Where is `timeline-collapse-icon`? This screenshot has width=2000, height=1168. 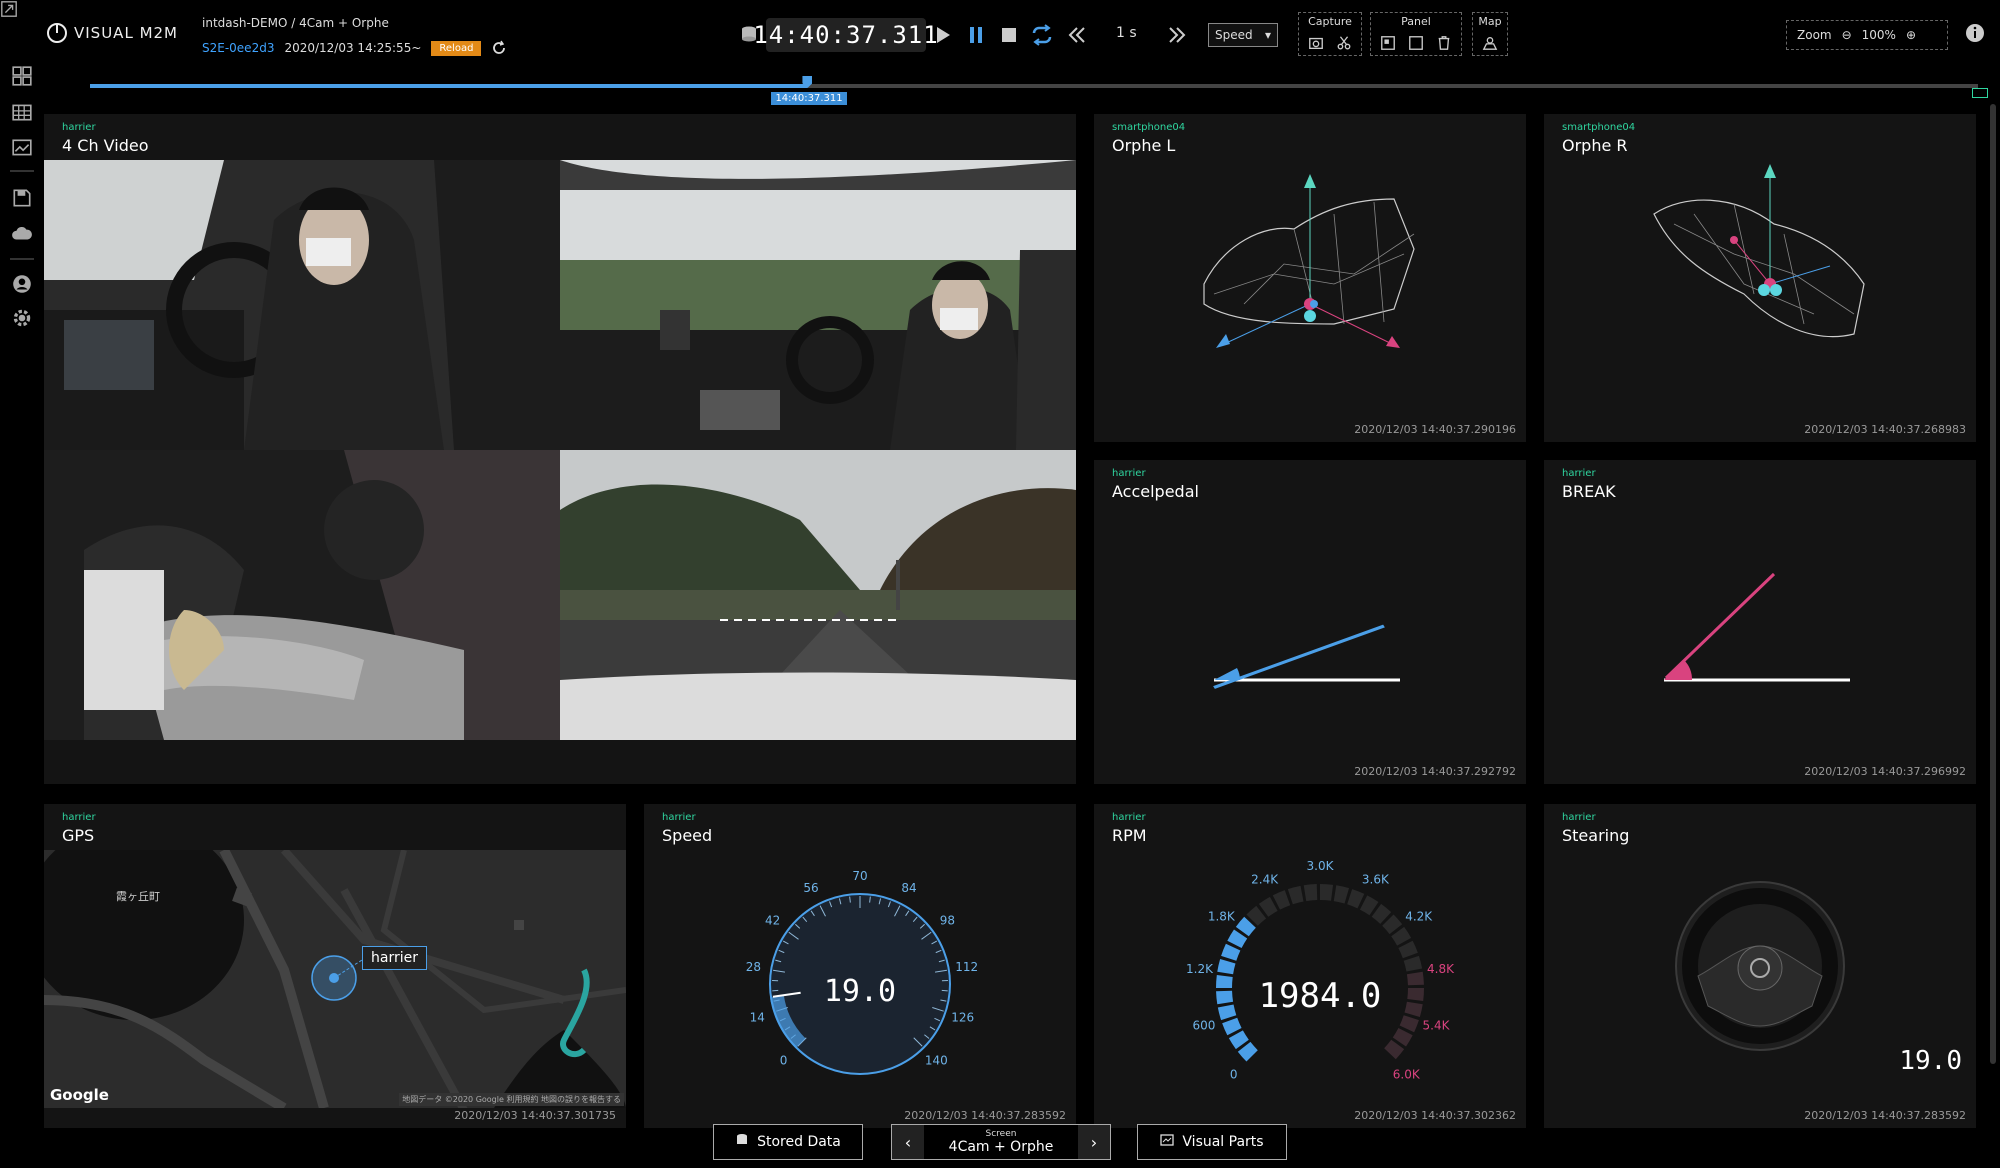
timeline-collapse-icon is located at coordinates (1980, 93).